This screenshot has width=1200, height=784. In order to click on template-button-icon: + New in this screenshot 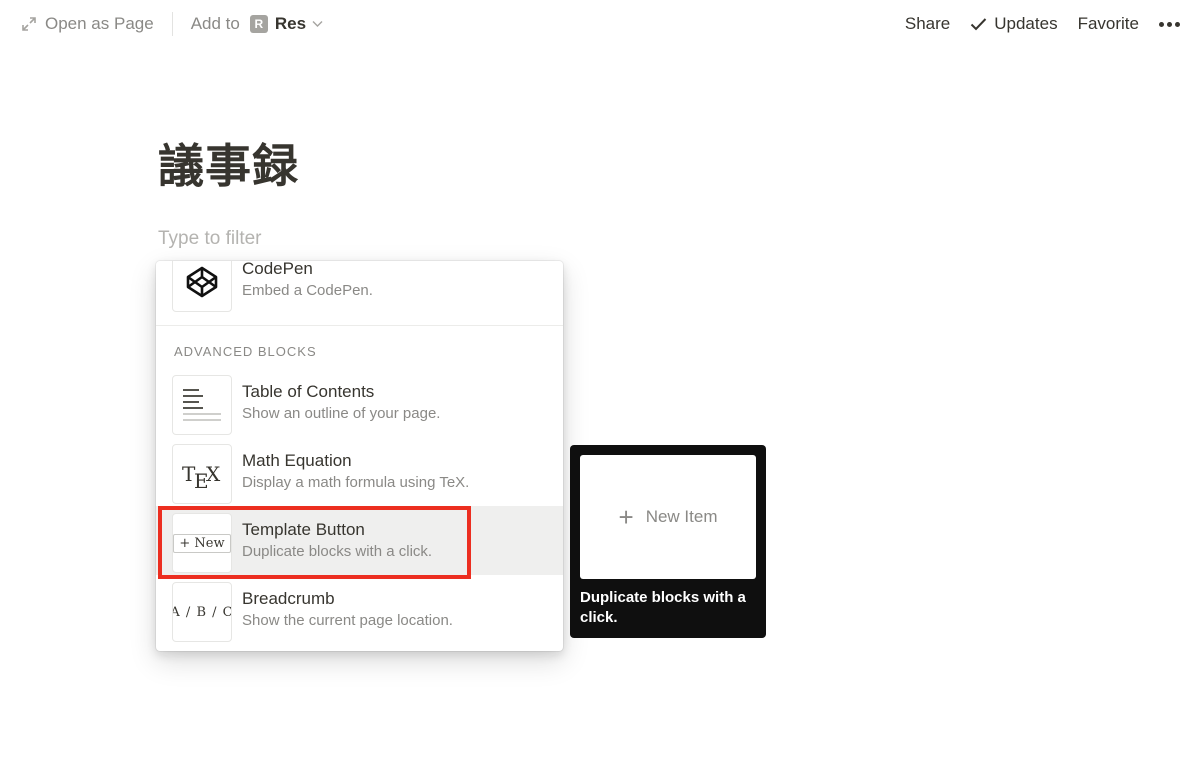, I will do `click(202, 543)`.